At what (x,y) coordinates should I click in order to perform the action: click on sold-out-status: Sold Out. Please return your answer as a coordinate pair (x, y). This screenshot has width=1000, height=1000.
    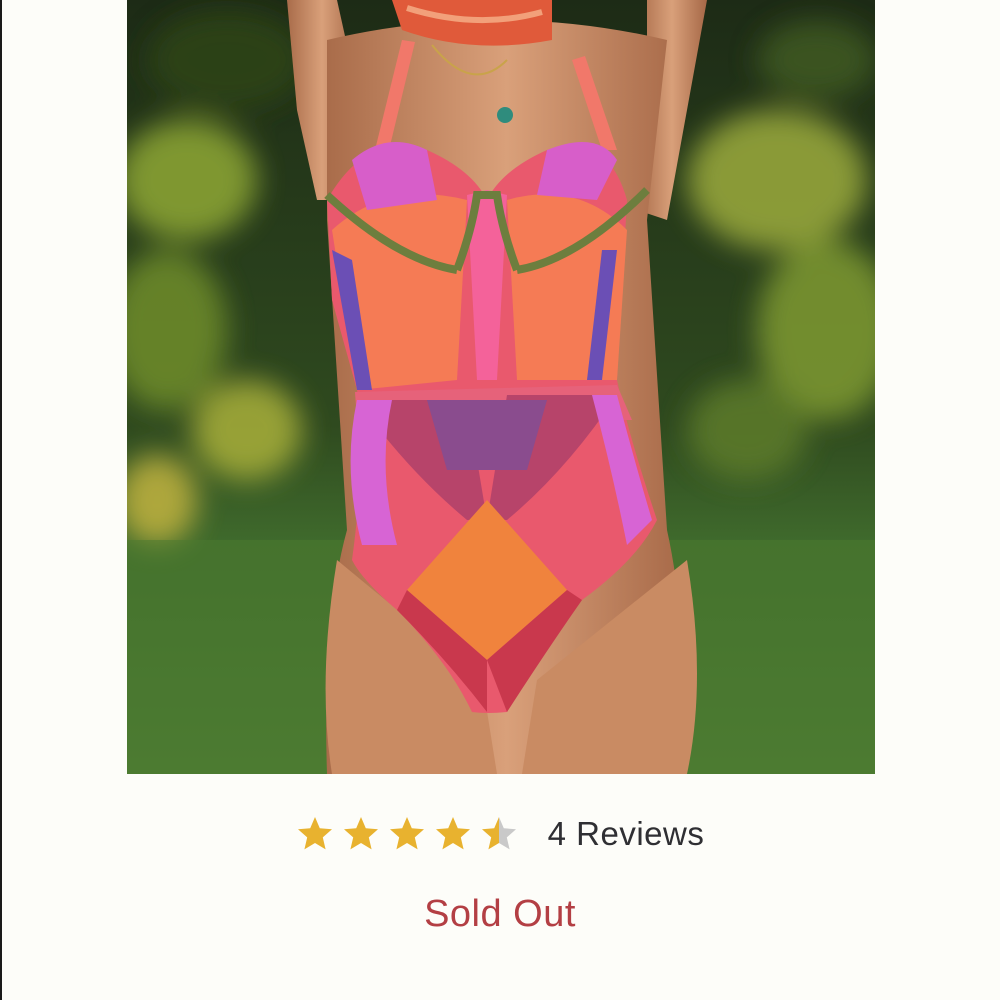
    Looking at the image, I should click on (500, 914).